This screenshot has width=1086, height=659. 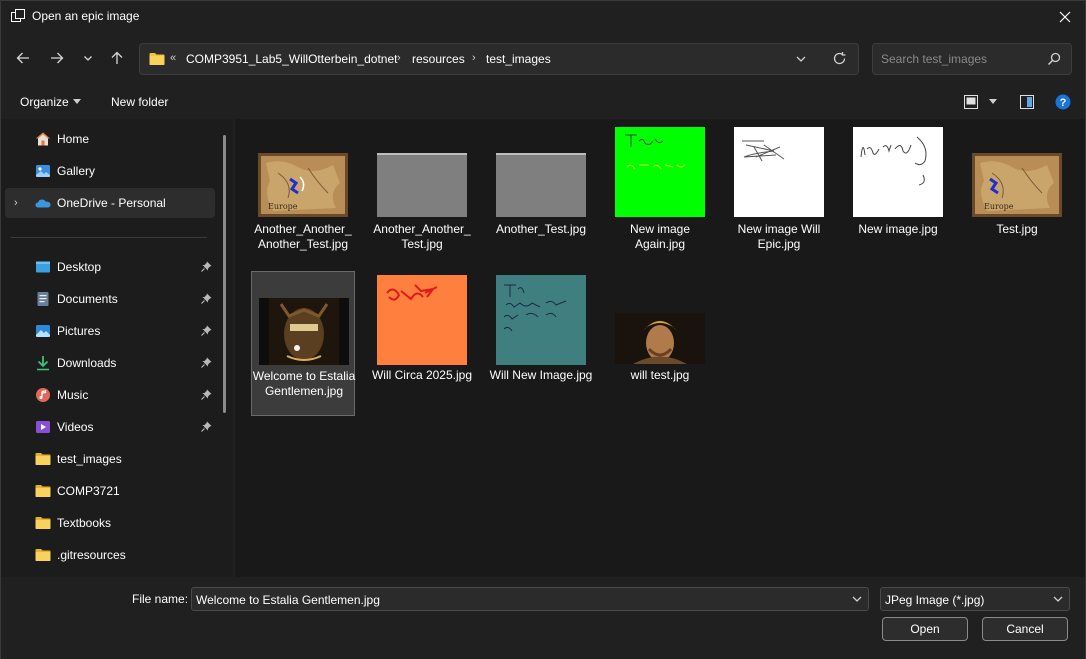 I want to click on file-item: New image Will Epic.jpg, so click(x=779, y=197).